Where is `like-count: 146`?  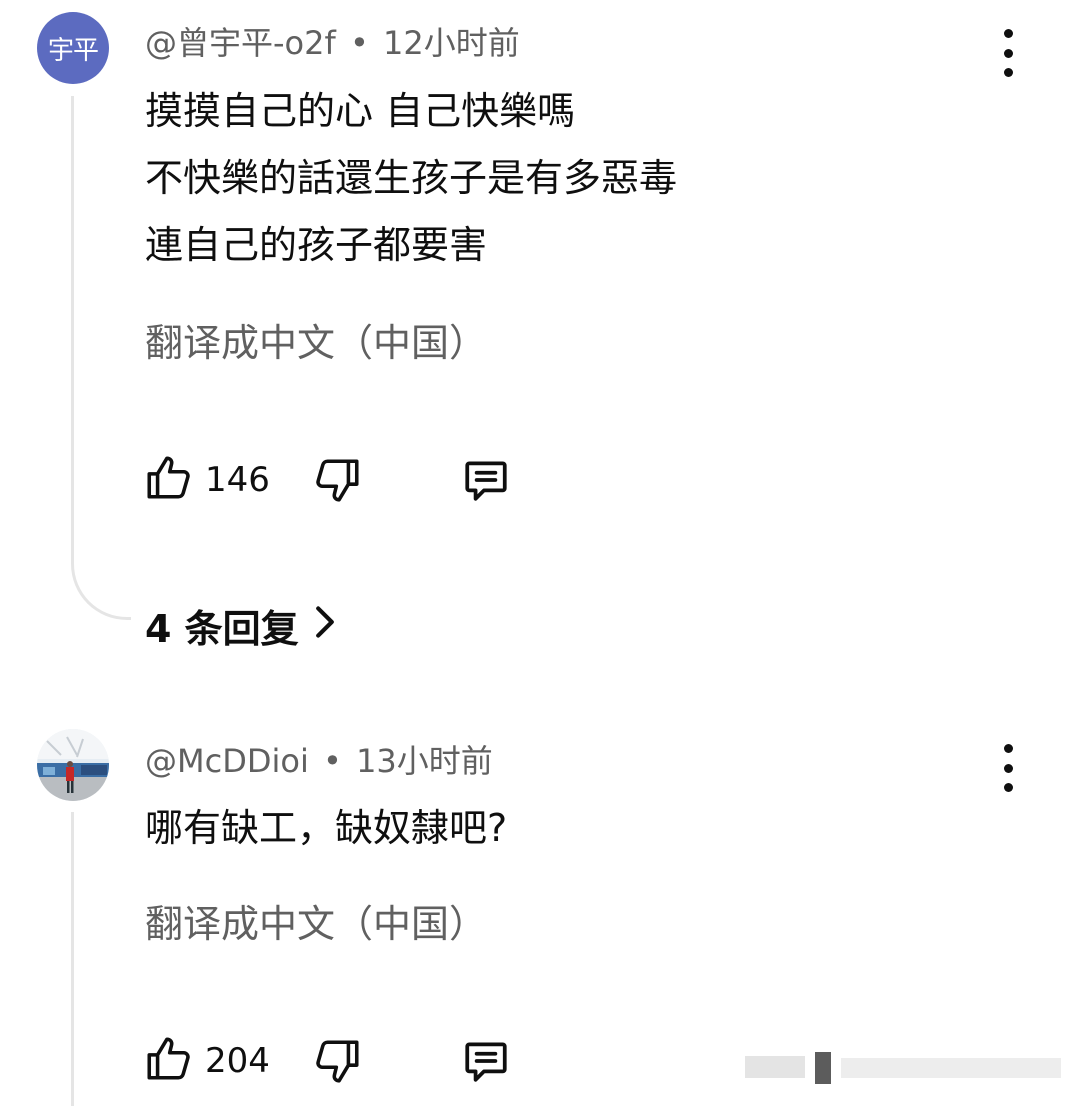 like-count: 146 is located at coordinates (237, 480).